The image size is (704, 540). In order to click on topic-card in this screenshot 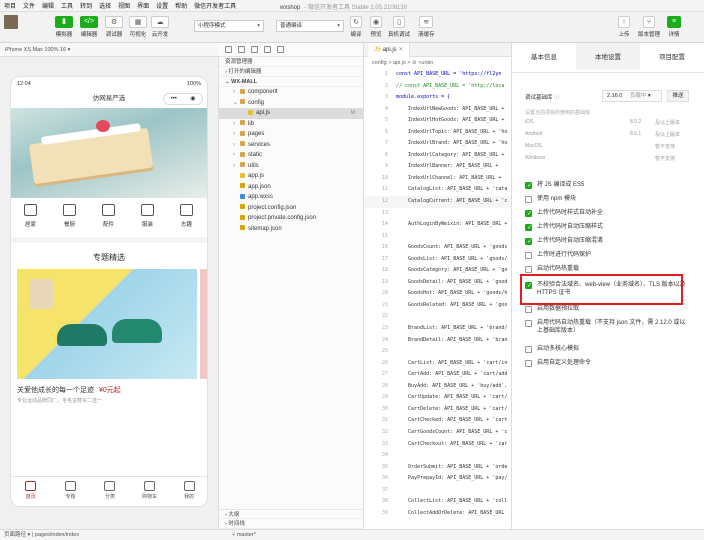, I will do `click(112, 324)`.